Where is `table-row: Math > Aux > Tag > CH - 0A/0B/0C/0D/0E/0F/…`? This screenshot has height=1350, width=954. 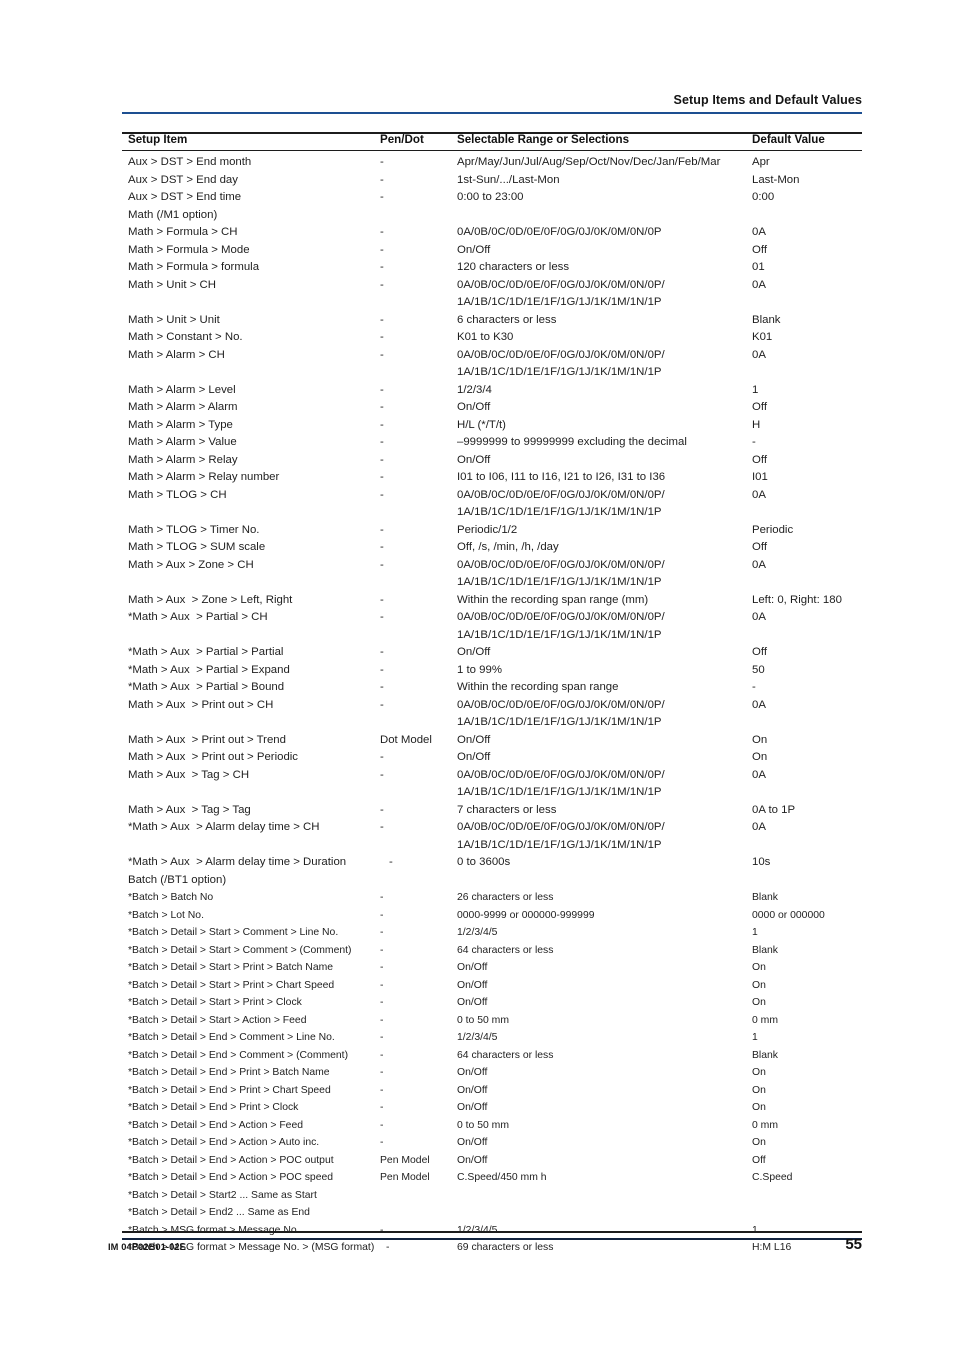 table-row: Math > Aux > Tag > CH - 0A/0B/0C/0D/0E/0F/… is located at coordinates (492, 777).